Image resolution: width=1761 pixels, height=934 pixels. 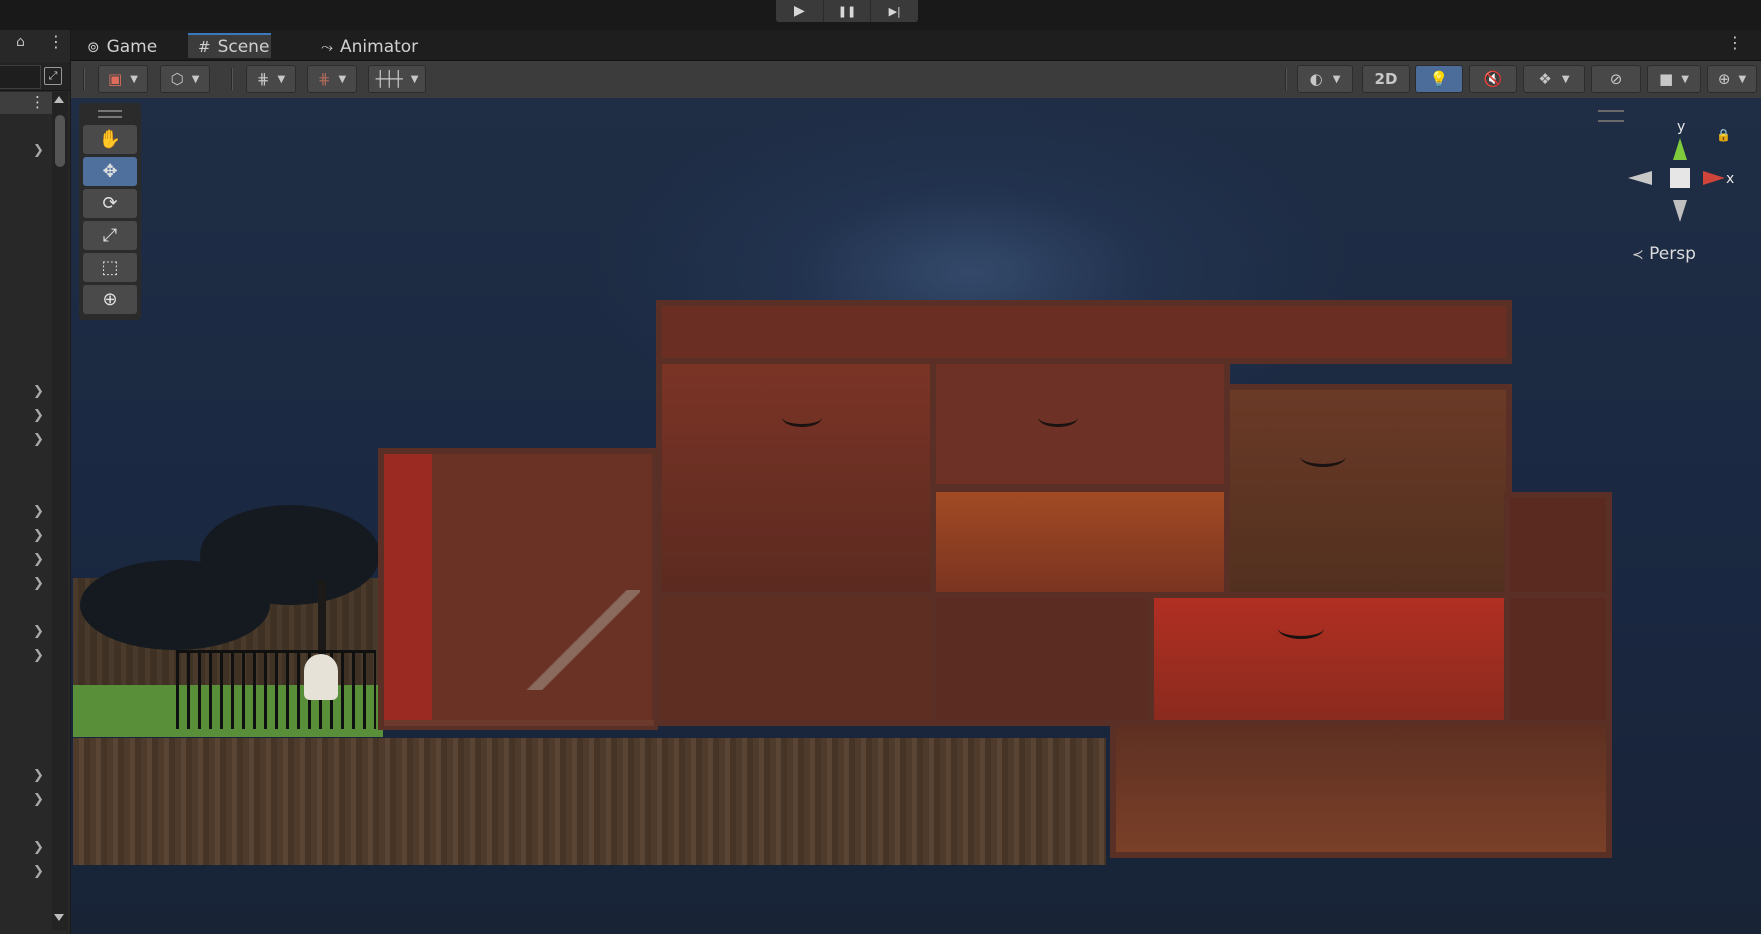 What do you see at coordinates (1611, 116) in the screenshot?
I see `gizmo-grip` at bounding box center [1611, 116].